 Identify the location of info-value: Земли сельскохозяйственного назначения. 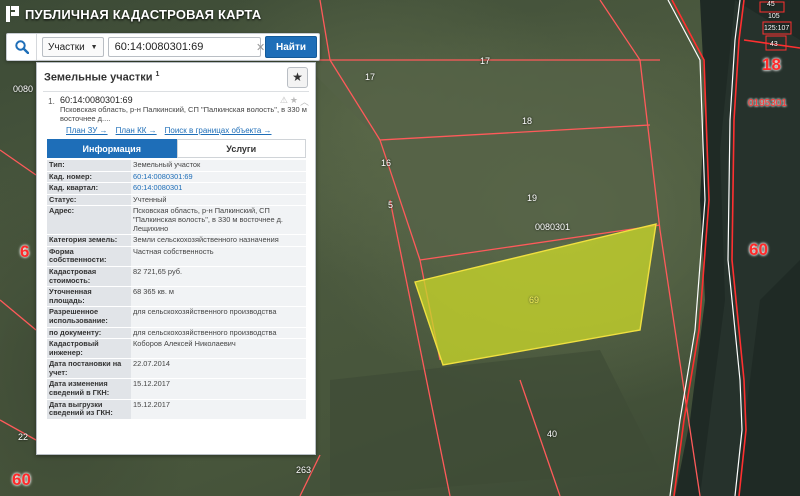
(218, 240).